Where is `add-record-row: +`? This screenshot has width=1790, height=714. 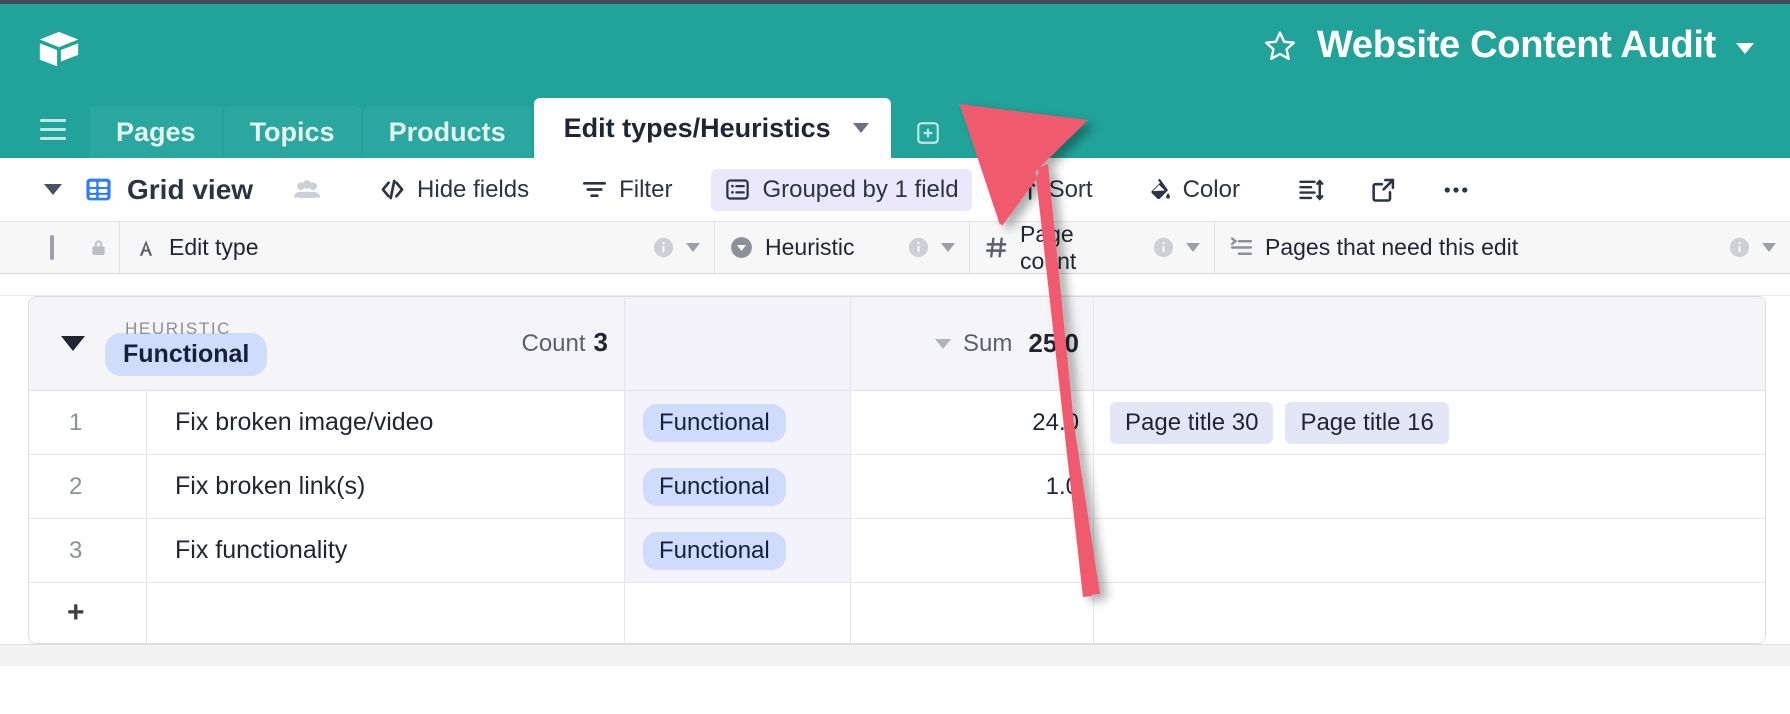 add-record-row: + is located at coordinates (897, 613).